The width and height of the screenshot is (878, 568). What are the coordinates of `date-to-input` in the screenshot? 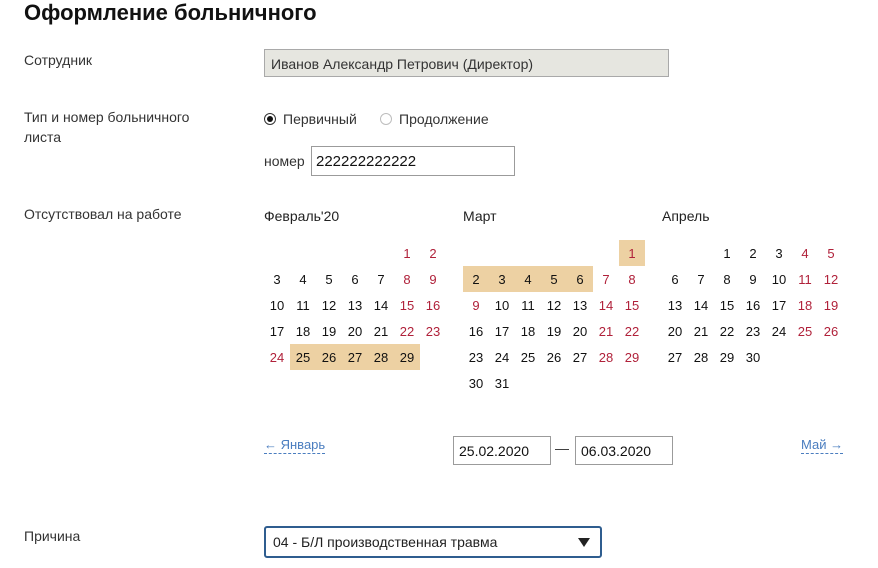 It's located at (624, 450).